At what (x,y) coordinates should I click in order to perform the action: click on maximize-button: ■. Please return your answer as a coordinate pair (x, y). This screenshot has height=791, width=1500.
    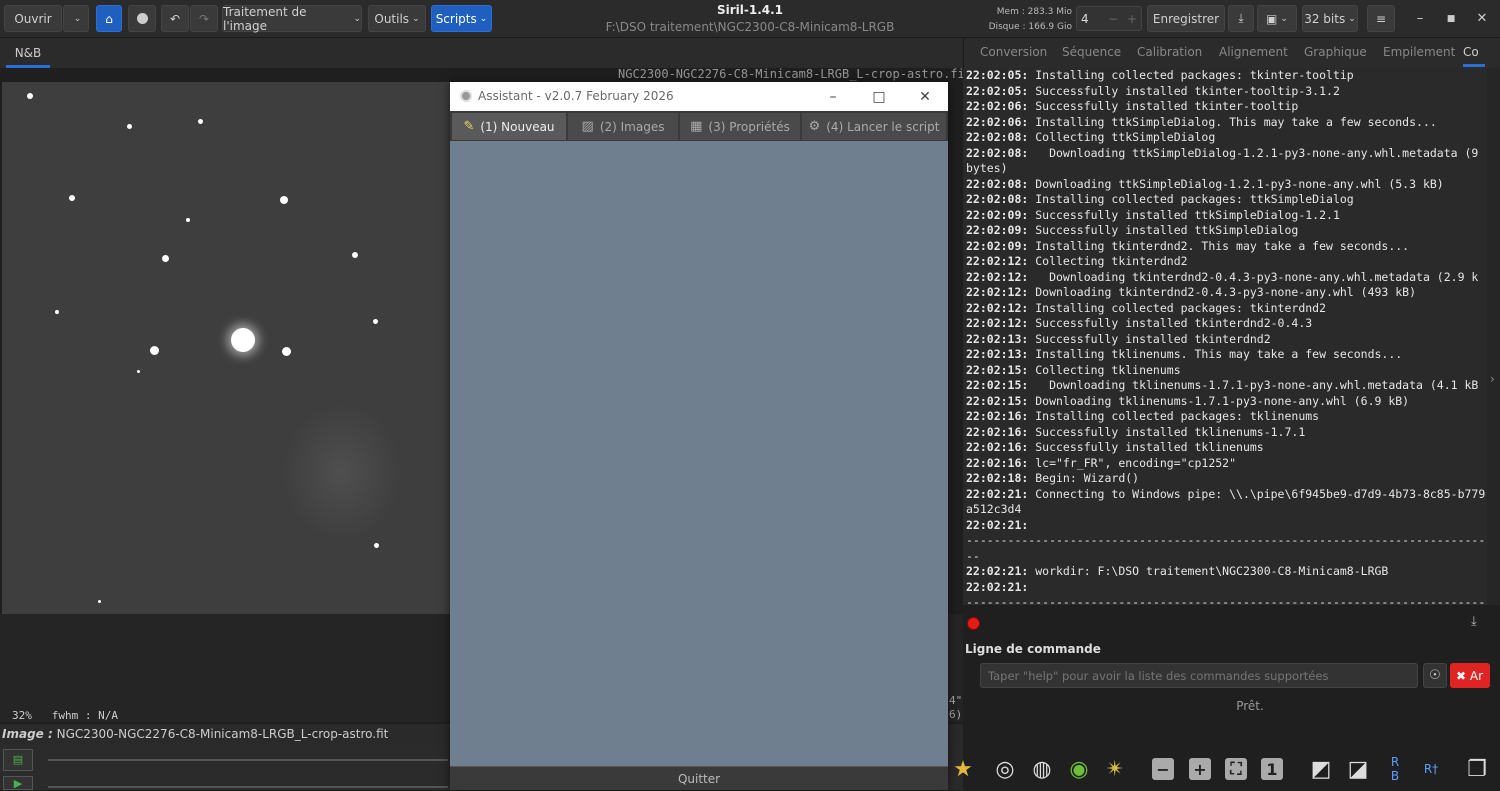
    Looking at the image, I should click on (1451, 18).